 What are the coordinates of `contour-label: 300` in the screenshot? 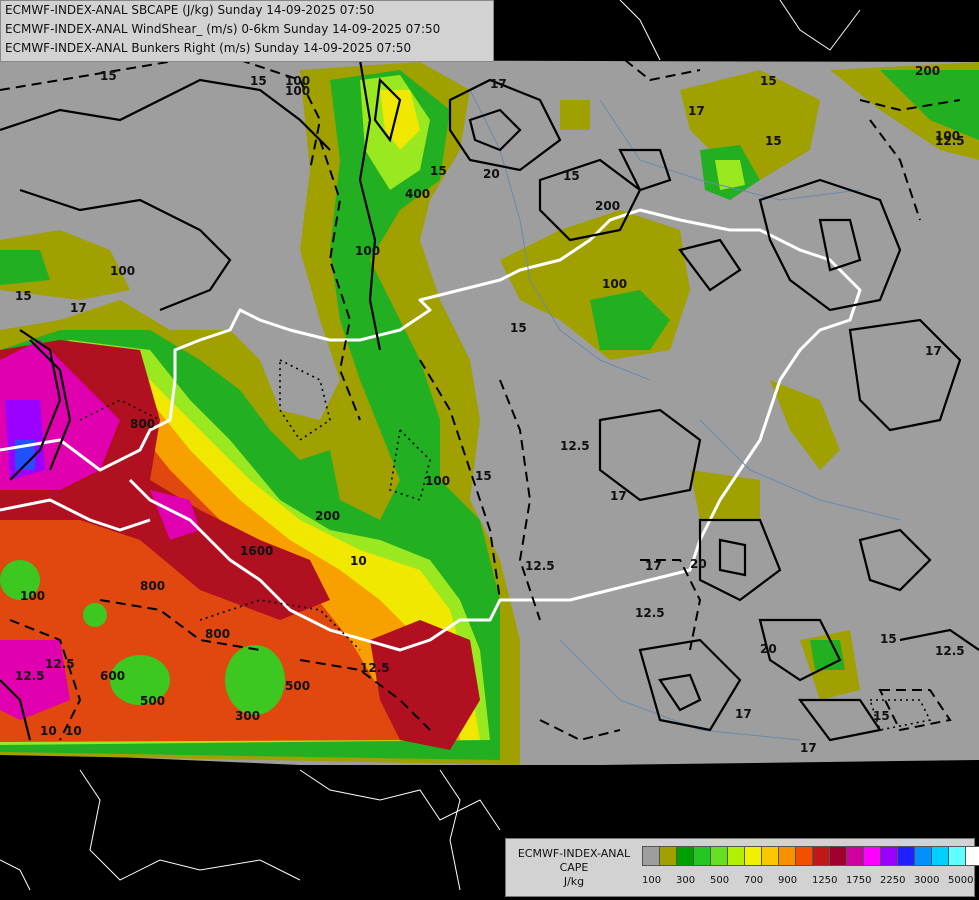 It's located at (247, 716).